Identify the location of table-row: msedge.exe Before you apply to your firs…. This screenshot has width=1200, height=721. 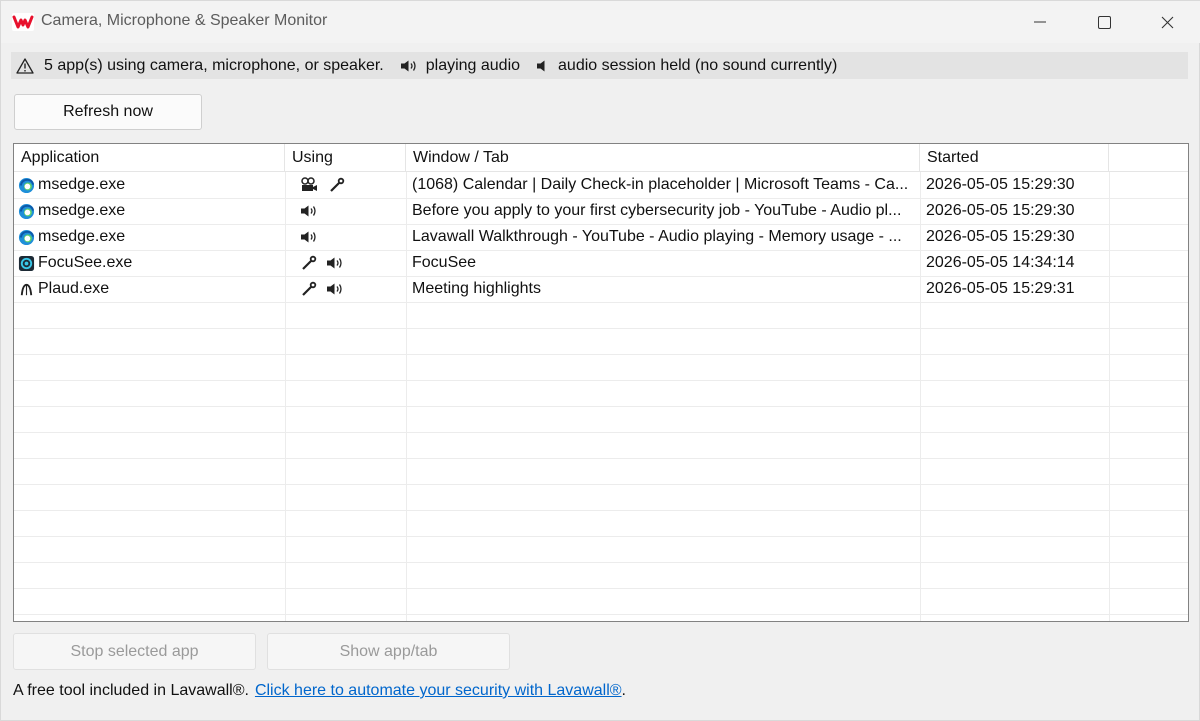
(601, 211).